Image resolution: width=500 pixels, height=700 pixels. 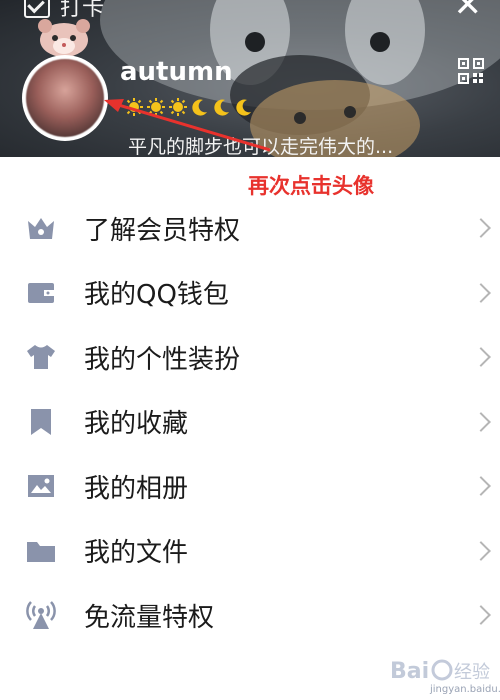 I want to click on watermark-url: jingyan.baidu.com, so click(x=465, y=689).